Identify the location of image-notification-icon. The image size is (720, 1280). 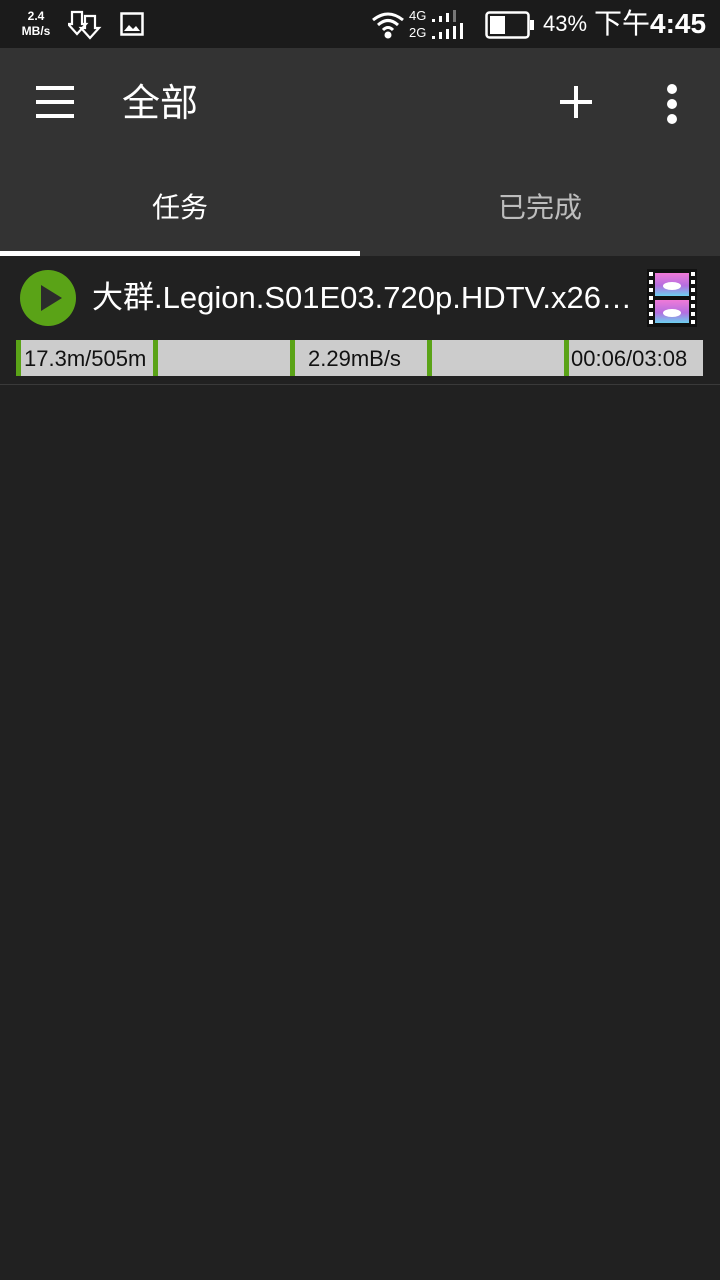
(132, 24).